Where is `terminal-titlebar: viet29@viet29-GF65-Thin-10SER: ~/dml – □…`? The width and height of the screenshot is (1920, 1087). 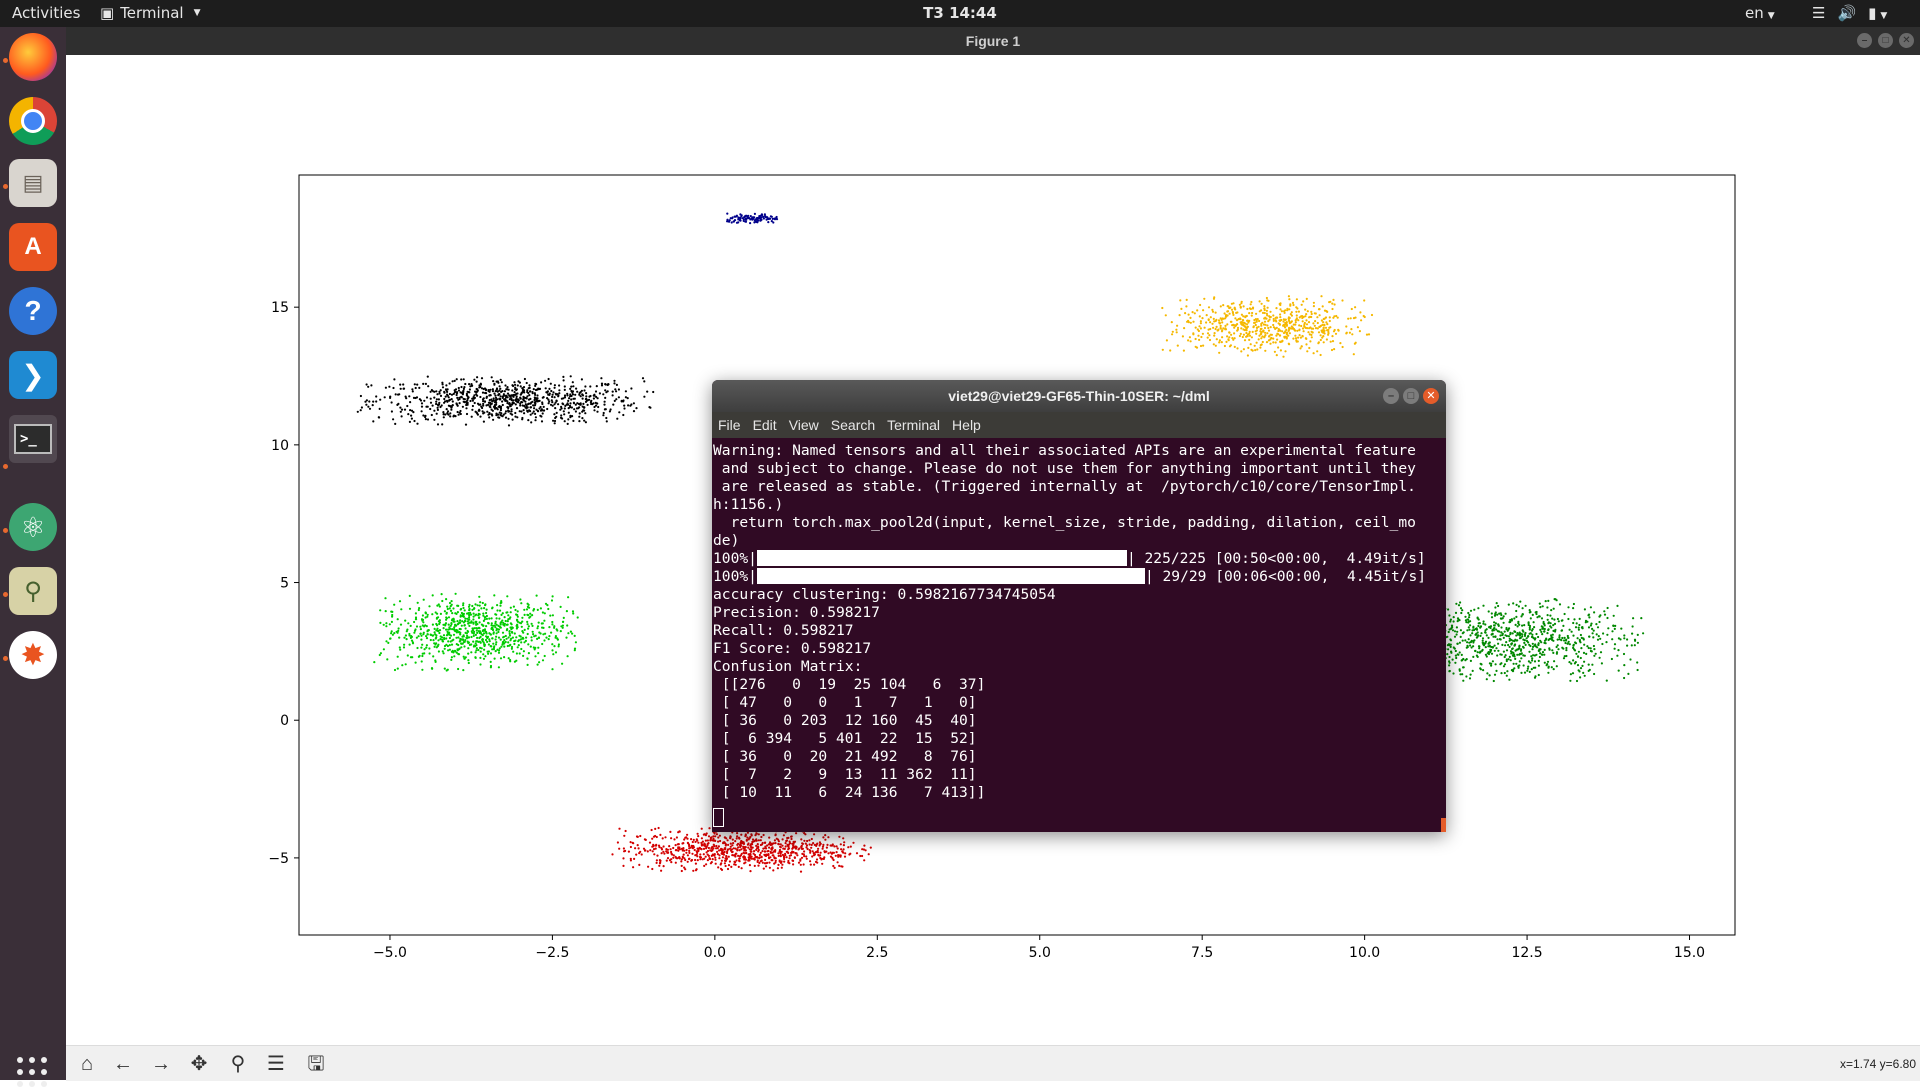 terminal-titlebar: viet29@viet29-GF65-Thin-10SER: ~/dml – □… is located at coordinates (1079, 396).